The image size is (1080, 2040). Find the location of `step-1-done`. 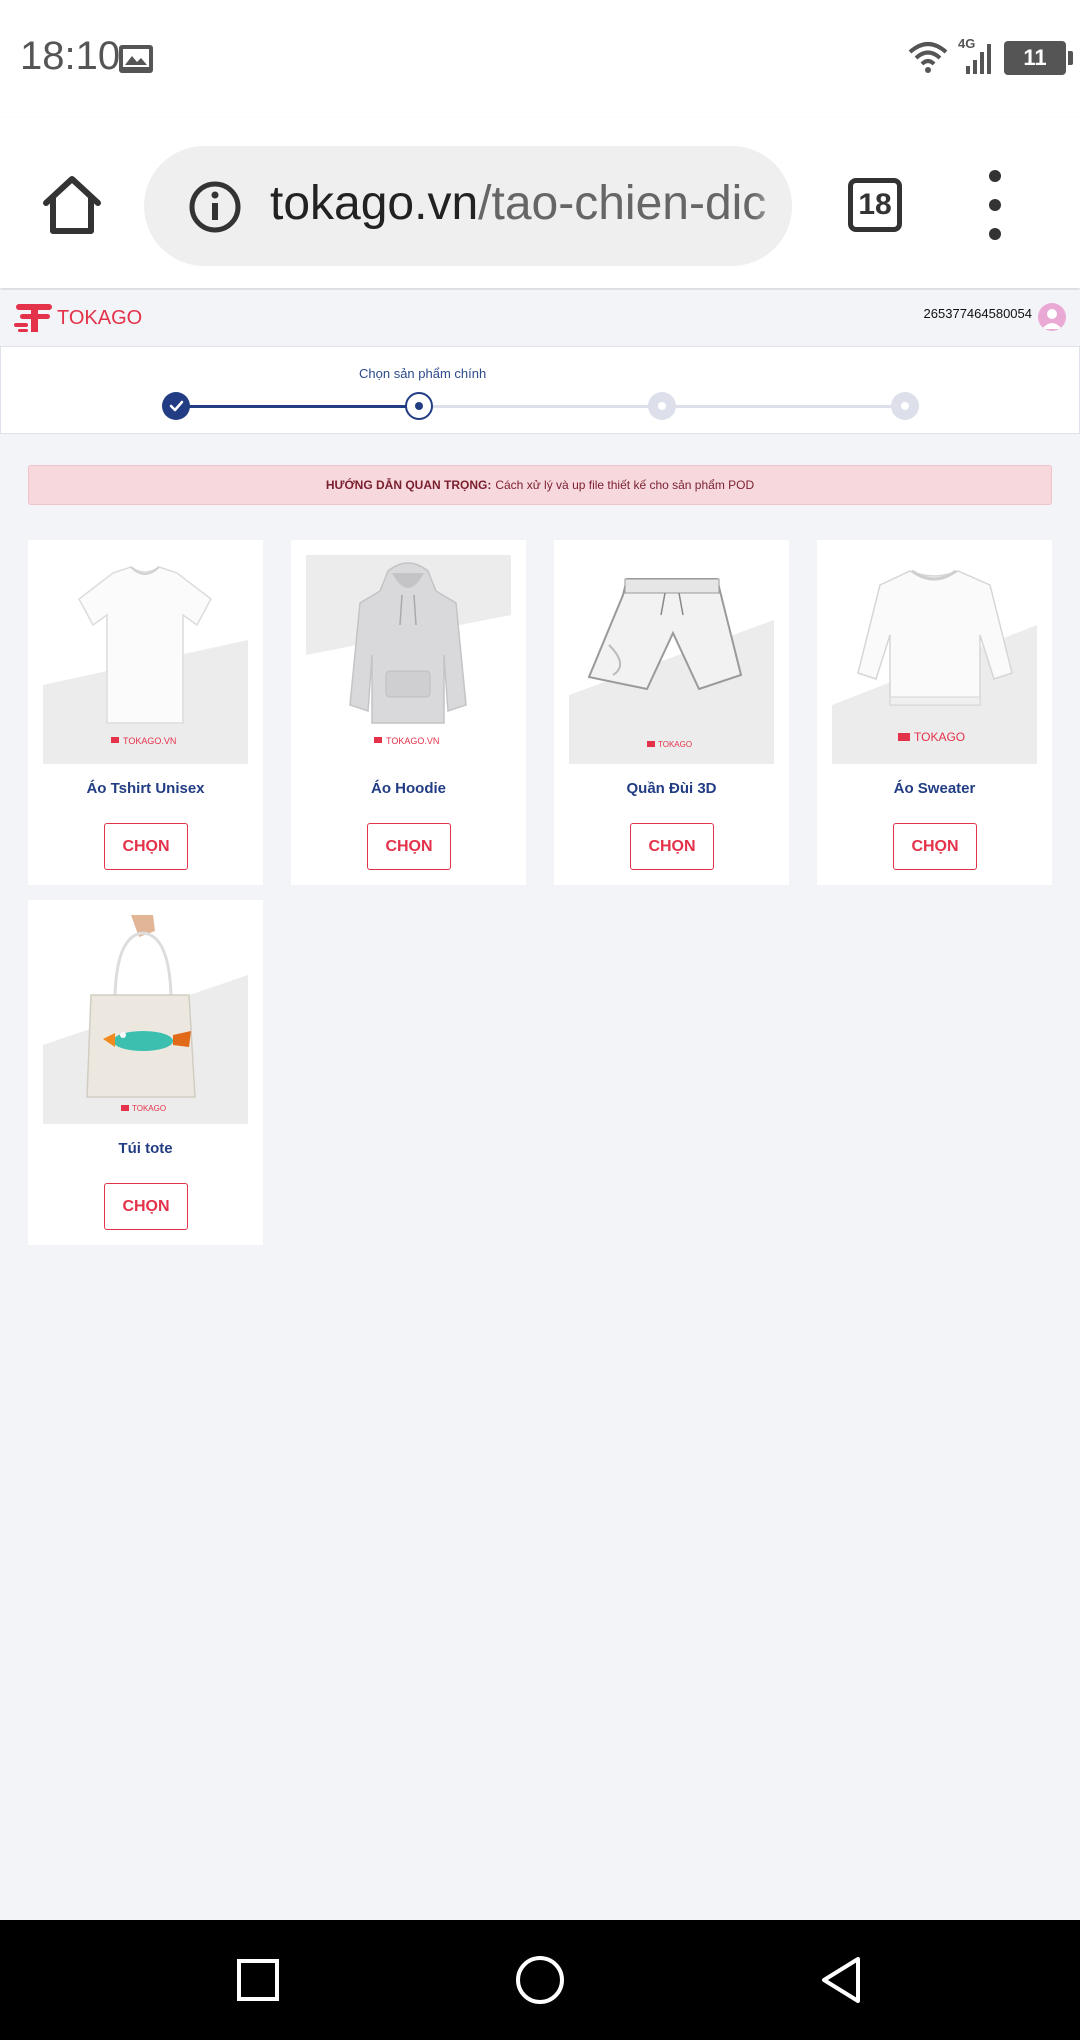

step-1-done is located at coordinates (176, 406).